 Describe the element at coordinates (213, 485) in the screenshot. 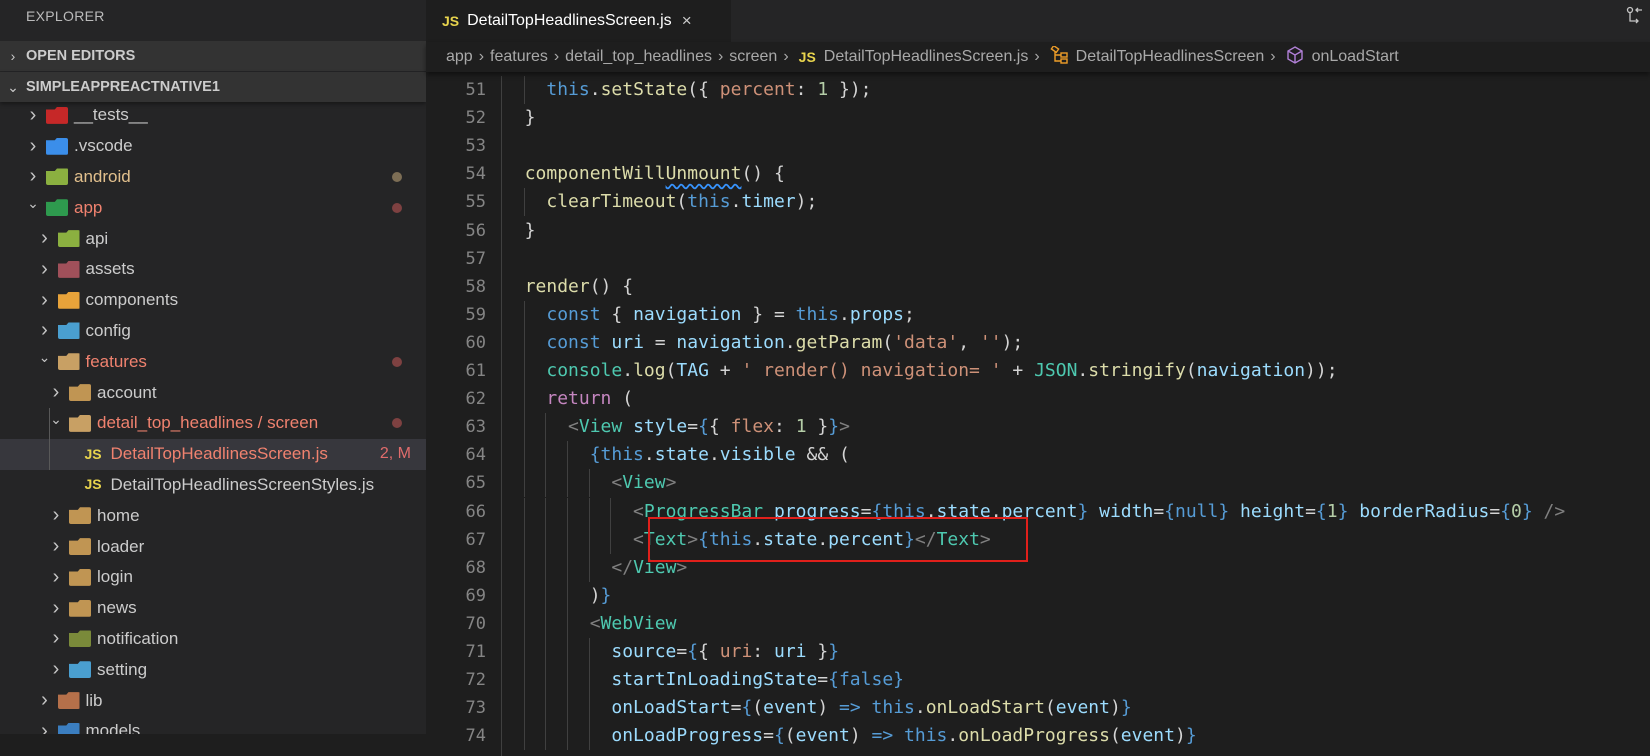

I see `tree-item: JS DetailTopHeadlinesScreenStyles.js` at that location.